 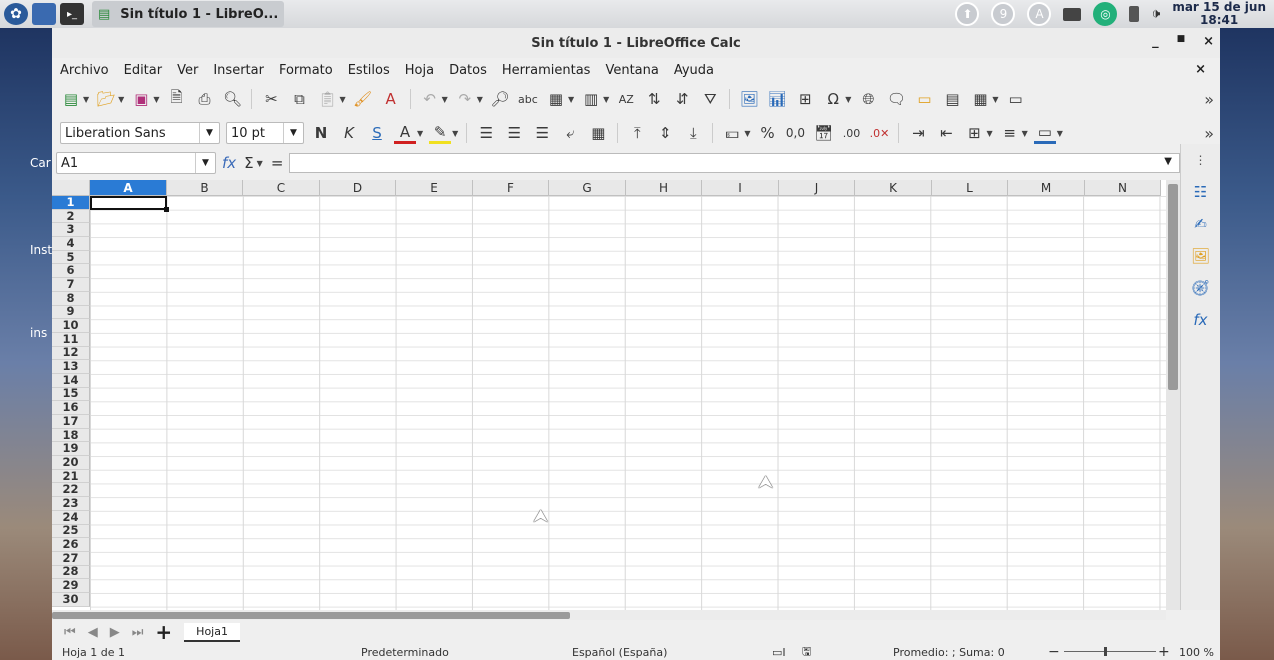 What do you see at coordinates (1201, 160) in the screenshot?
I see `sidebar-menu-icon: ⋮` at bounding box center [1201, 160].